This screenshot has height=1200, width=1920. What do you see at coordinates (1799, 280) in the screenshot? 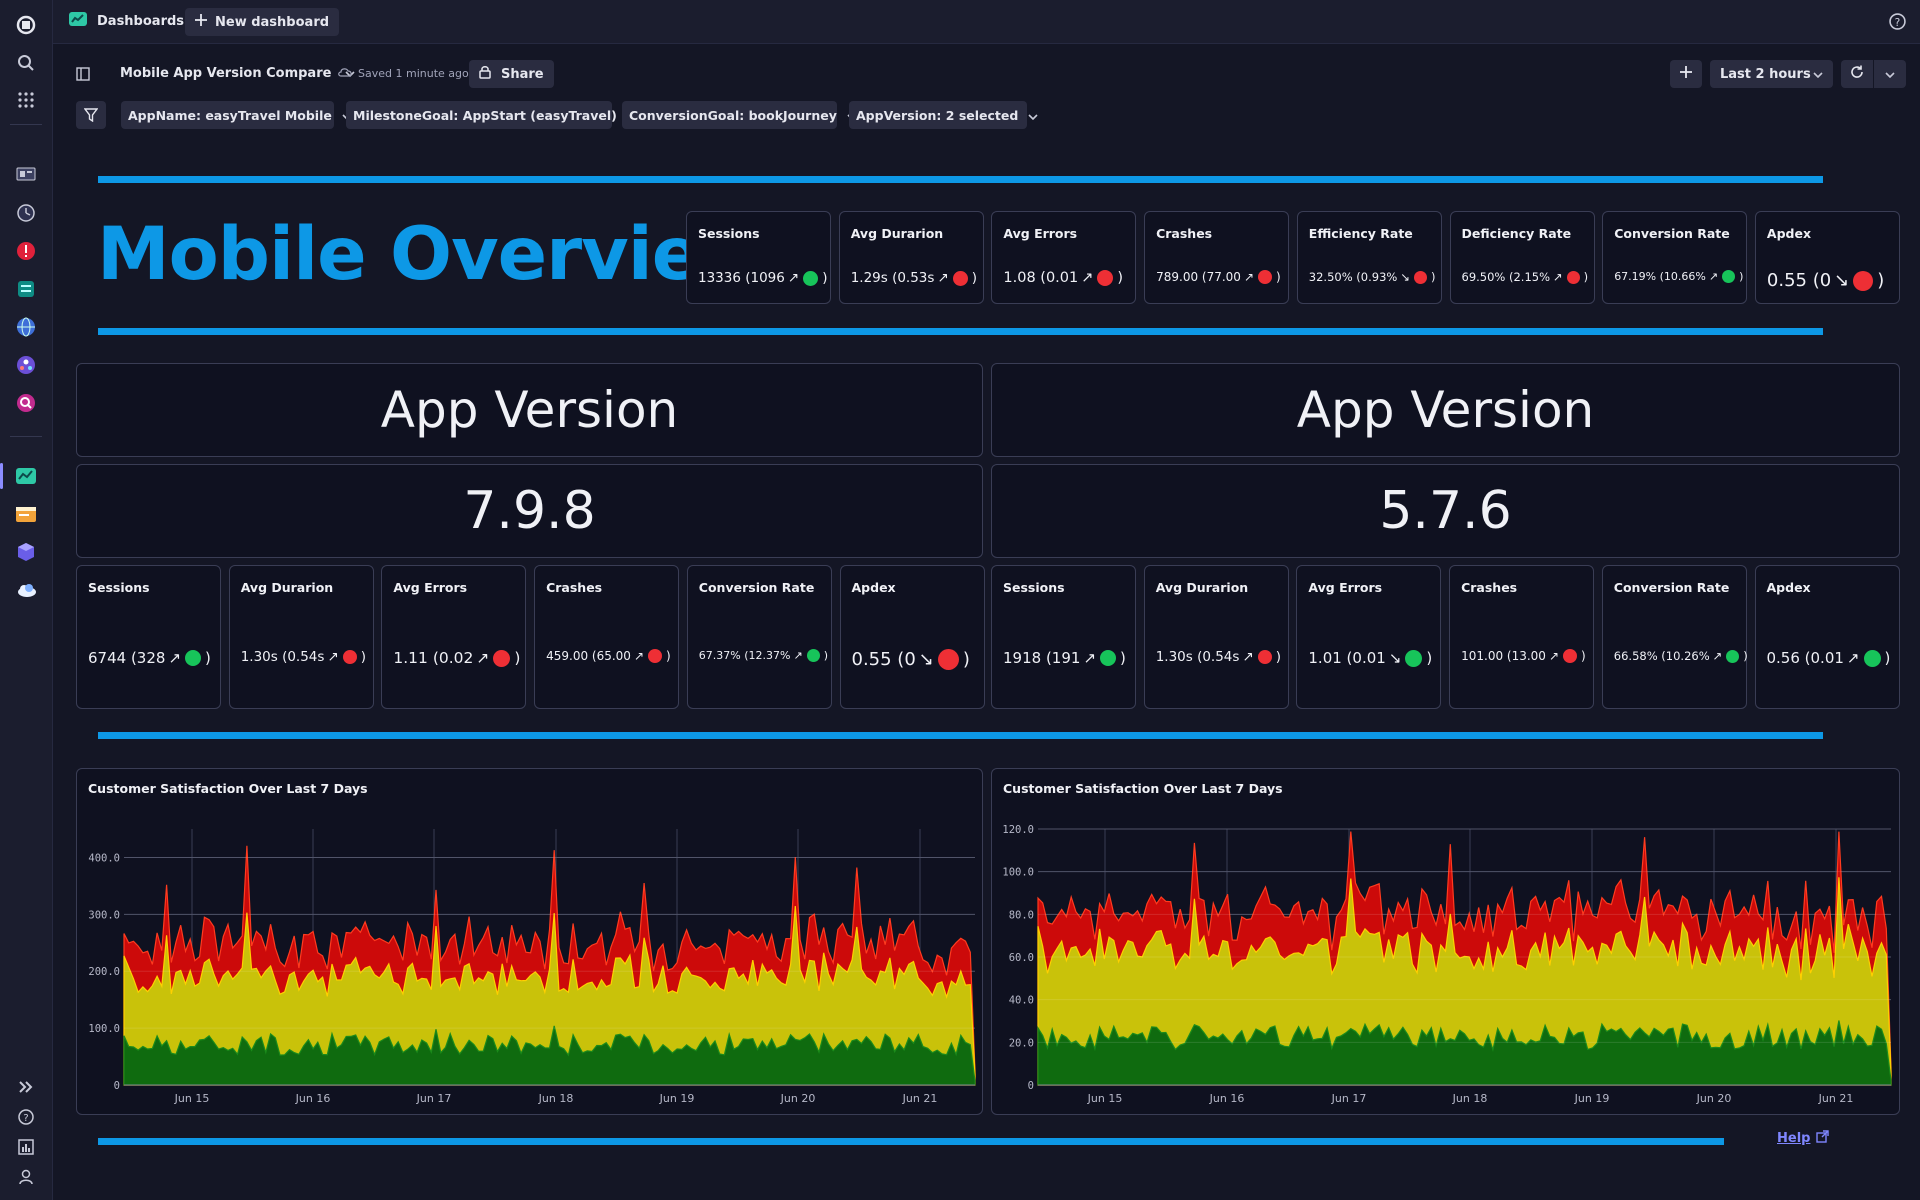
I see `kpi-value-text: 0.55 (0` at bounding box center [1799, 280].